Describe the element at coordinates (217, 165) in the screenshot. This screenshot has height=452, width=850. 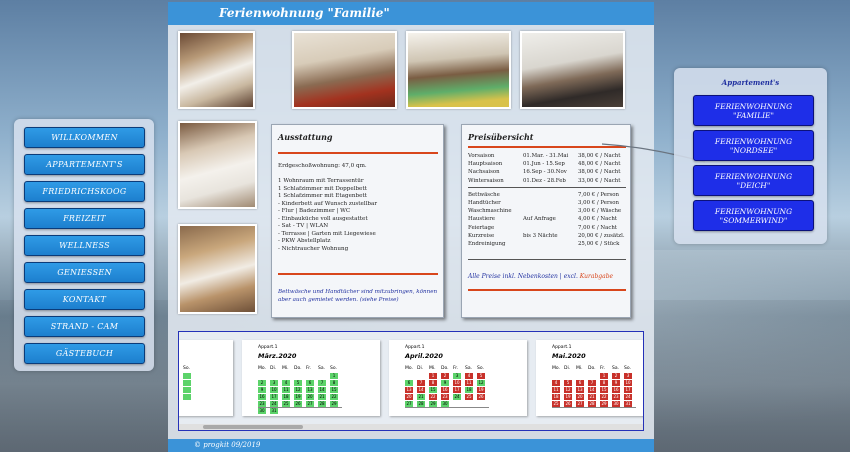
I see `photo-bathroom` at that location.